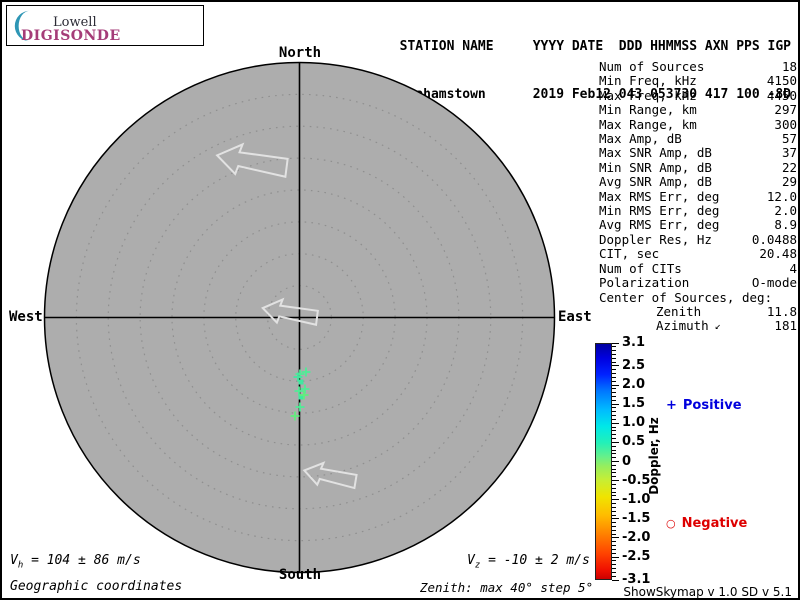 The height and width of the screenshot is (600, 800). Describe the element at coordinates (778, 254) in the screenshot. I see `info-value: 20.48` at that location.